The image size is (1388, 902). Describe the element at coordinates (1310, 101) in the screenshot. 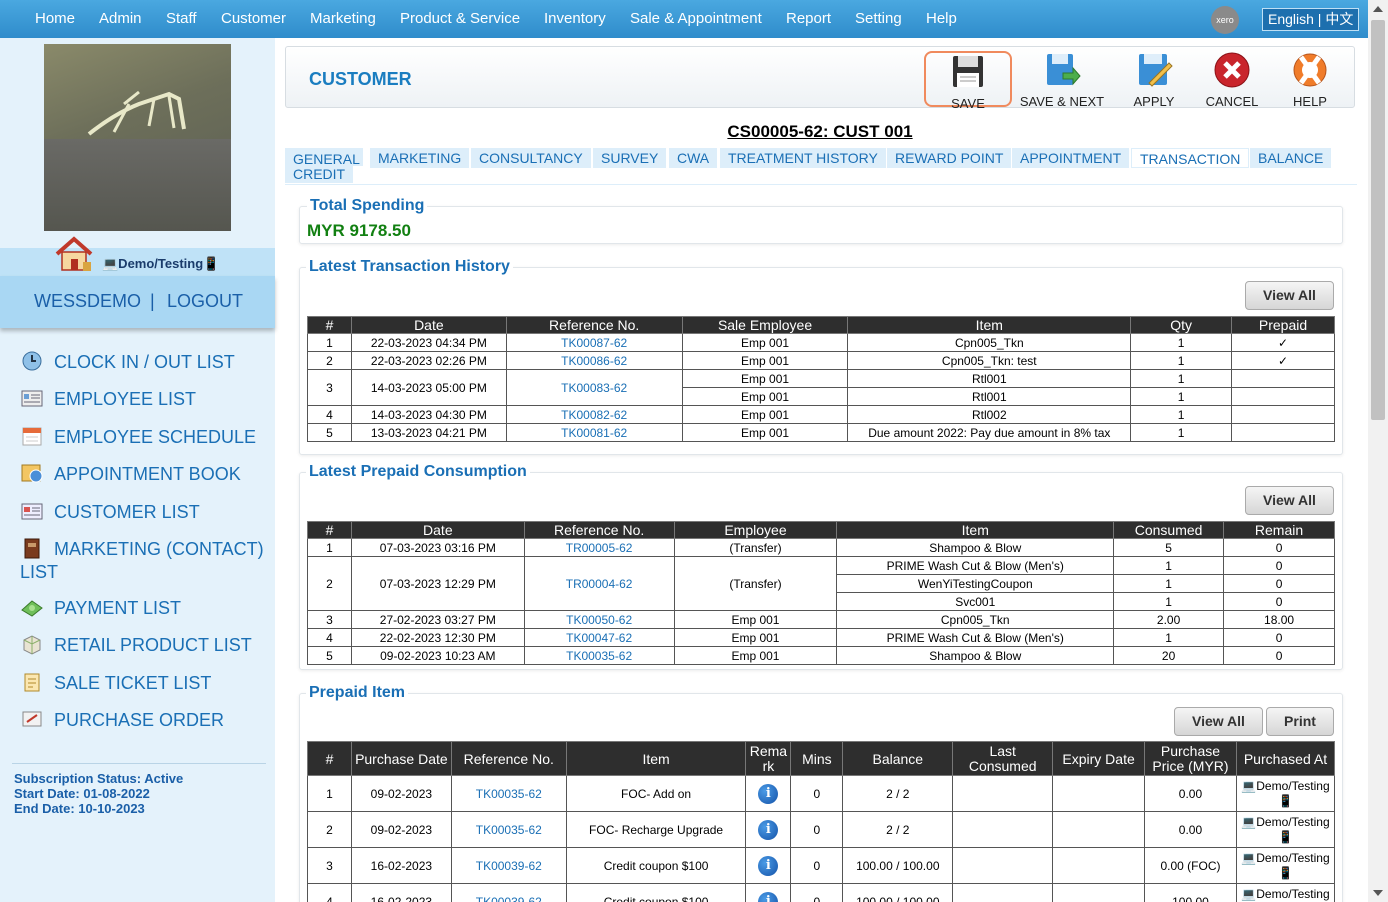

I see `help-label: HELP` at that location.